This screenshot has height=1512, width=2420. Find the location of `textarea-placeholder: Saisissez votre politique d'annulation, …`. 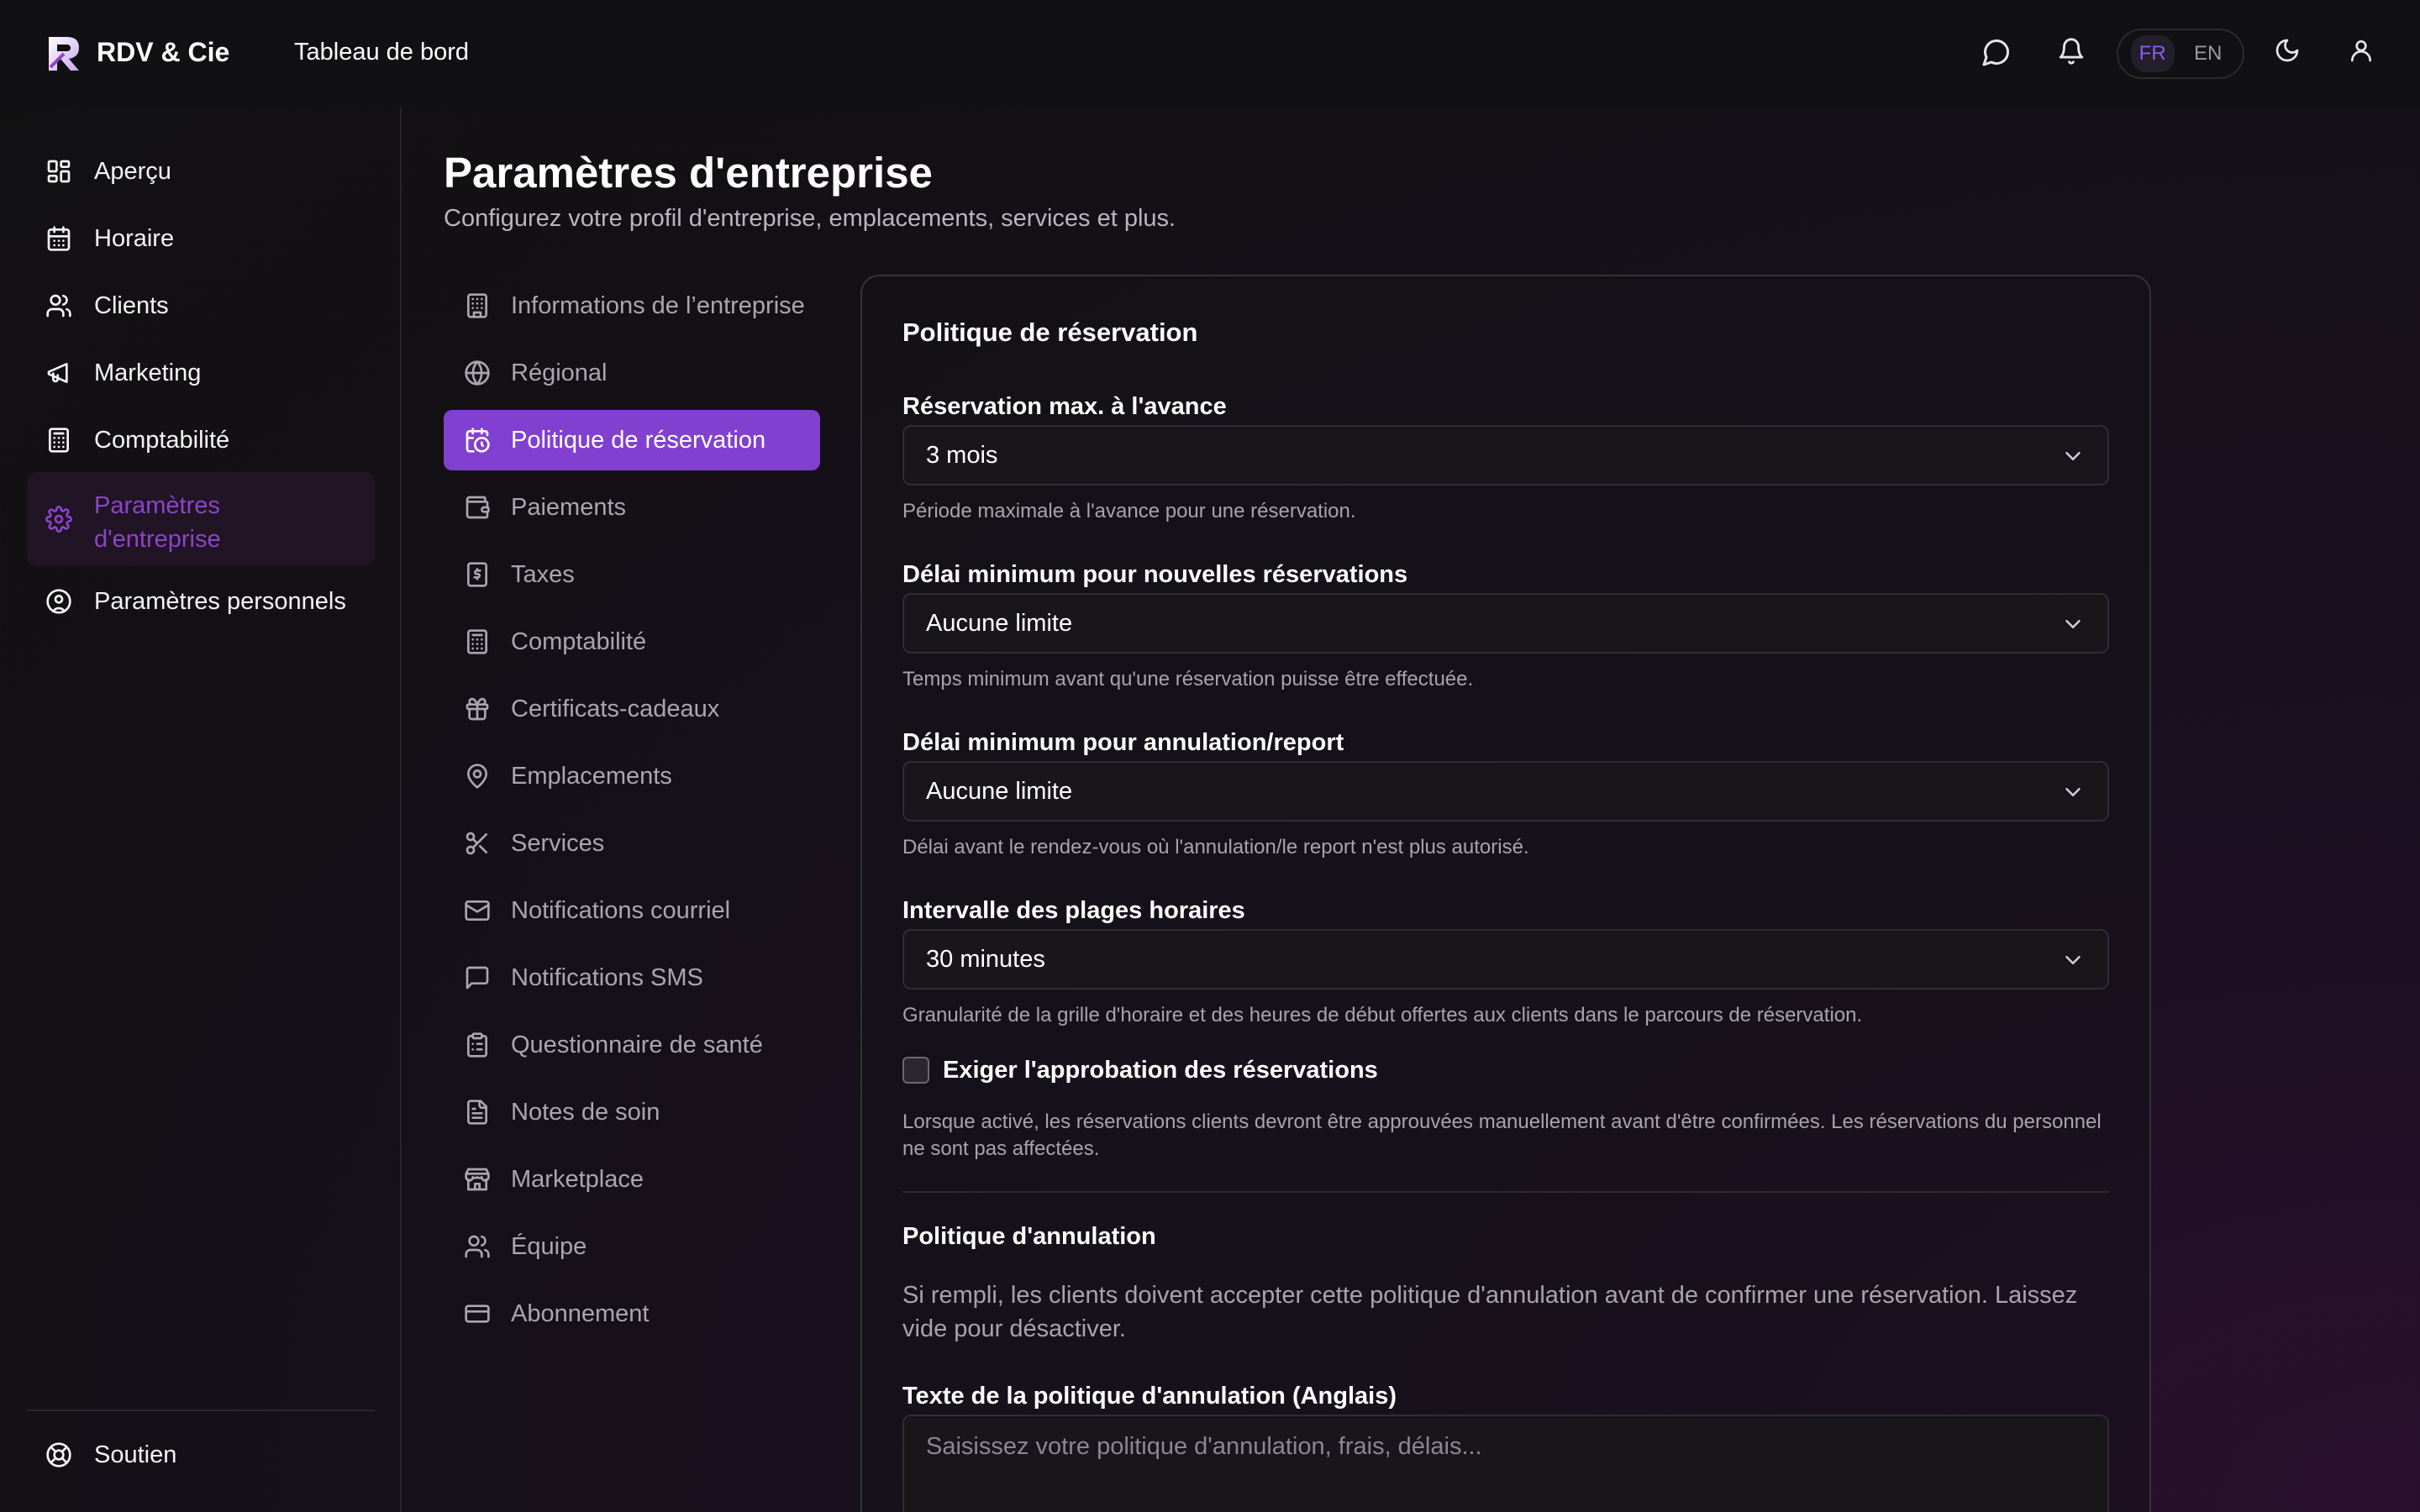

textarea-placeholder: Saisissez votre politique d'annulation, … is located at coordinates (1204, 1446).